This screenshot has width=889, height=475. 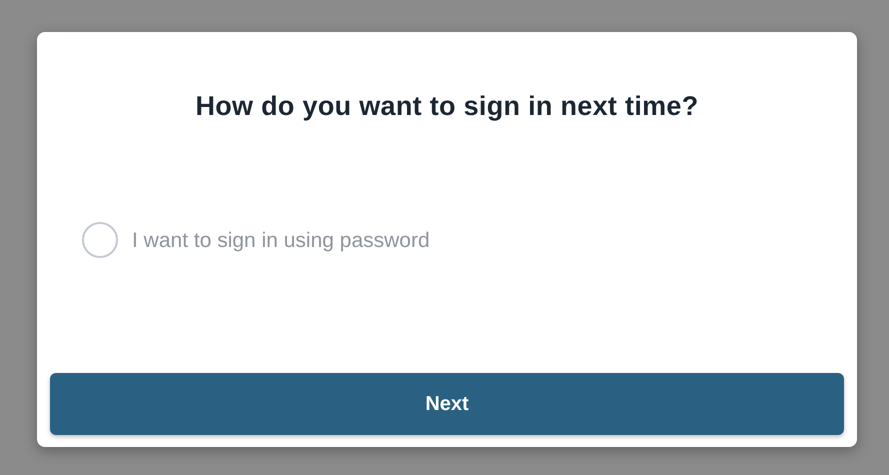 I want to click on dialog-title: How do you want to sign in next time?, so click(x=447, y=106).